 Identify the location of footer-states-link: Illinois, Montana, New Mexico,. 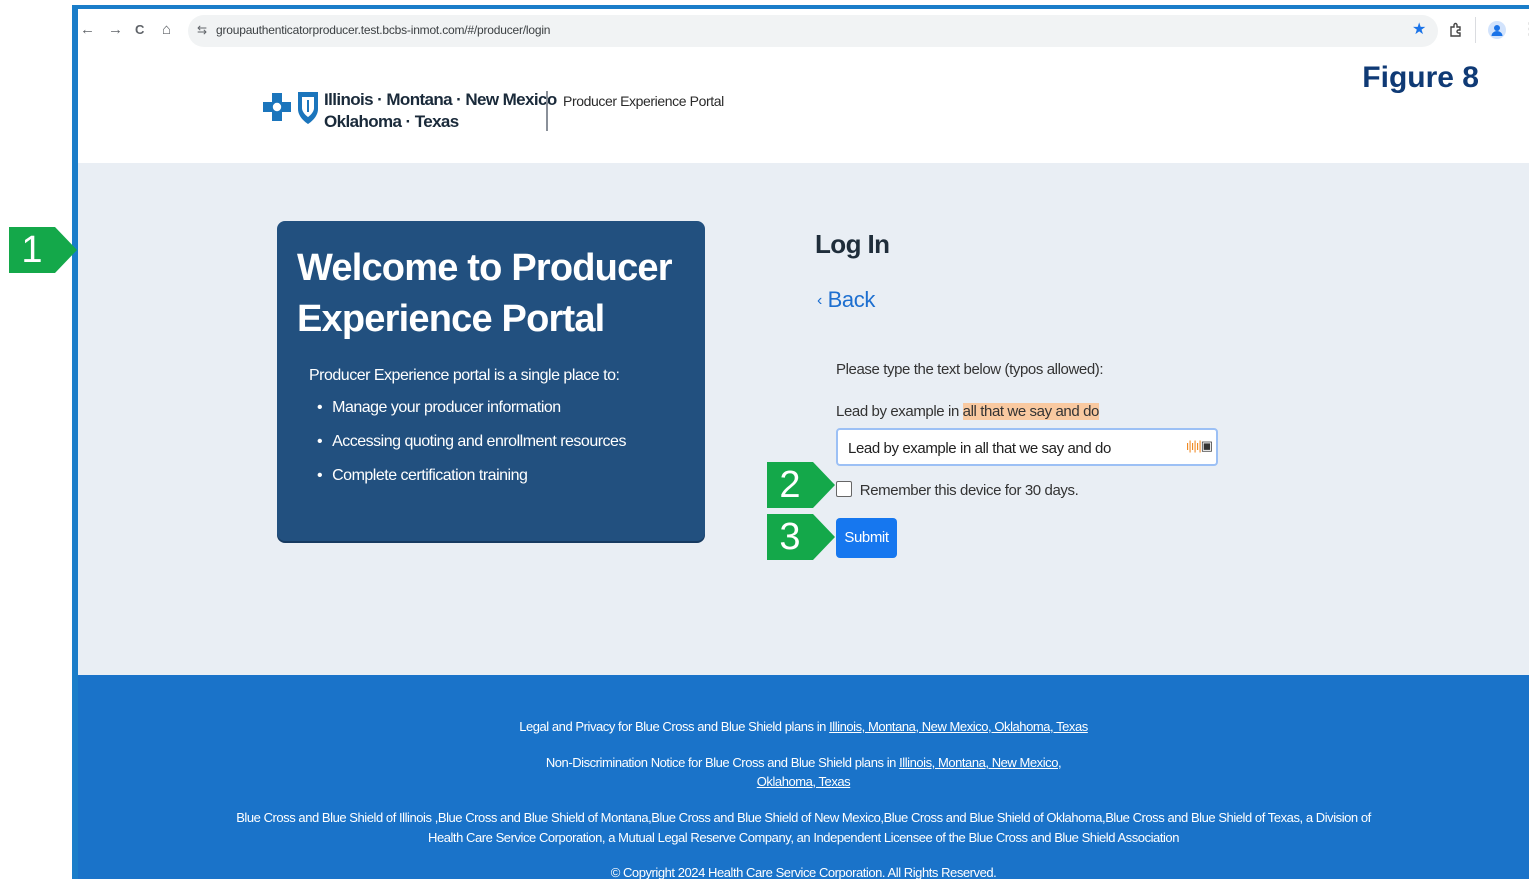
(980, 762).